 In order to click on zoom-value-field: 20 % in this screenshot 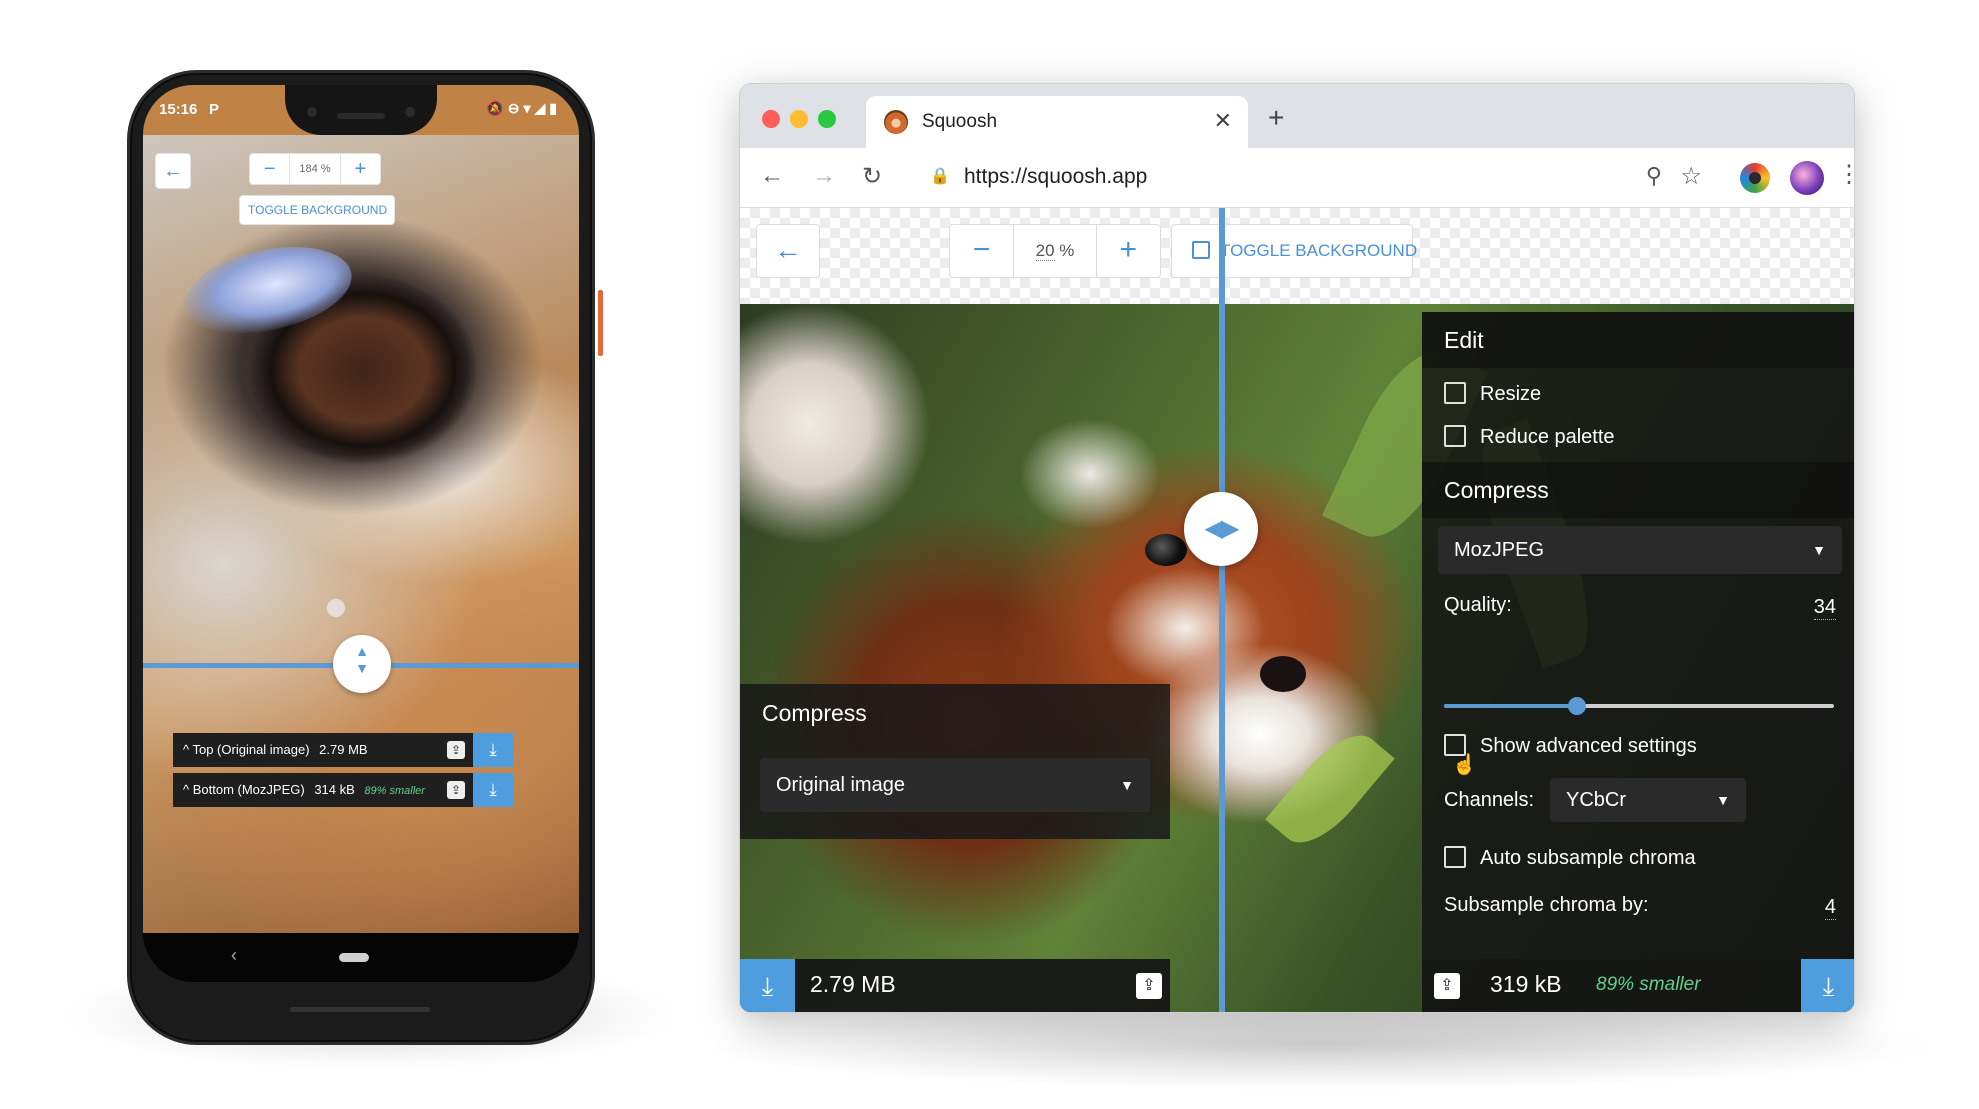, I will do `click(1055, 251)`.